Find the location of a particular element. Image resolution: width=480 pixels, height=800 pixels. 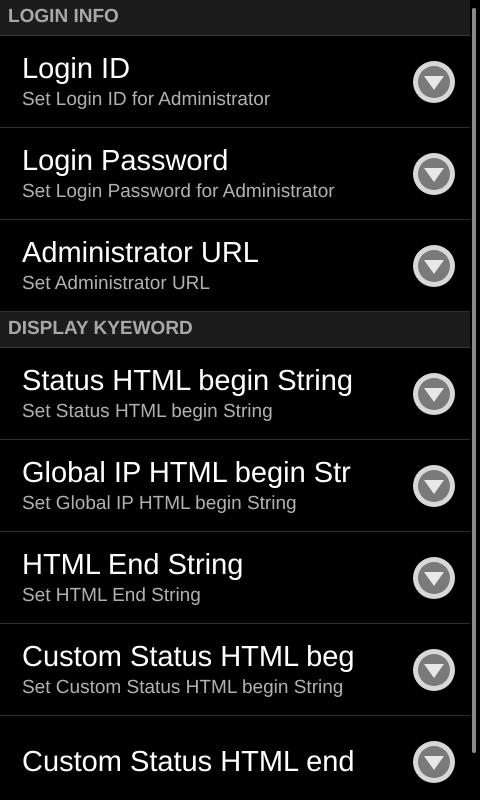

preference-row: Global IP HTML begin Str Set Global IP HTML begin String is located at coordinates (235, 486).